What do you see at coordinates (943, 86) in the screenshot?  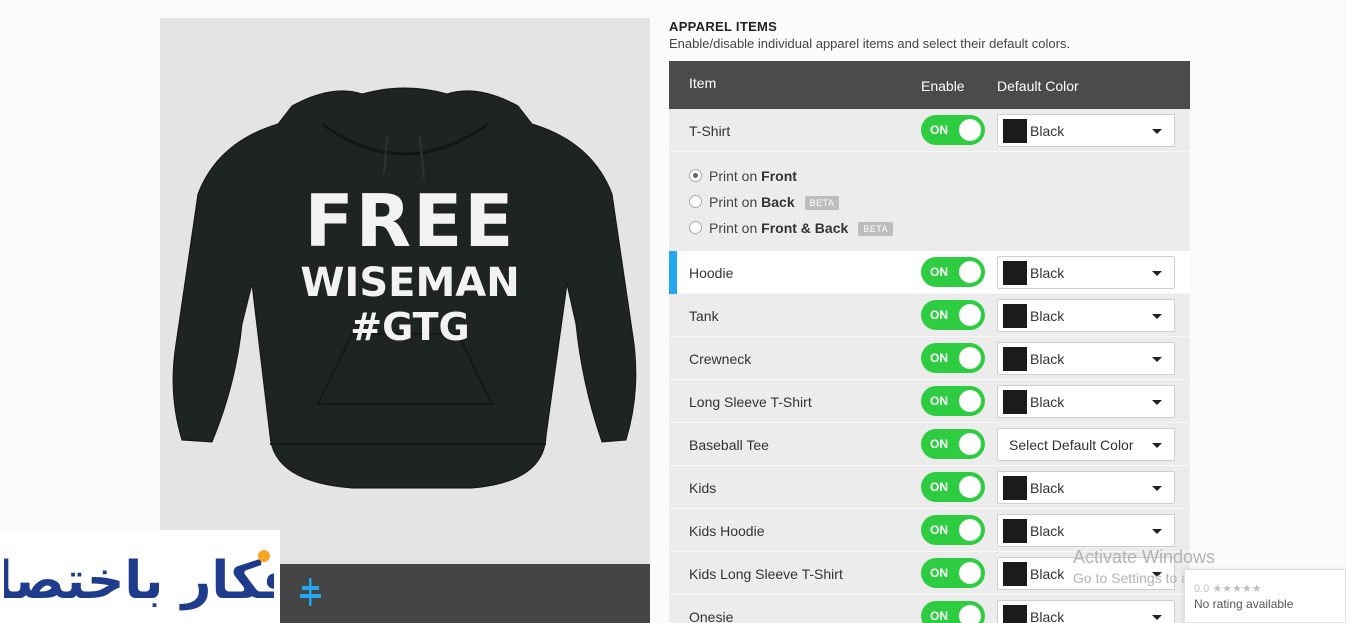 I see `header-enable: Enable` at bounding box center [943, 86].